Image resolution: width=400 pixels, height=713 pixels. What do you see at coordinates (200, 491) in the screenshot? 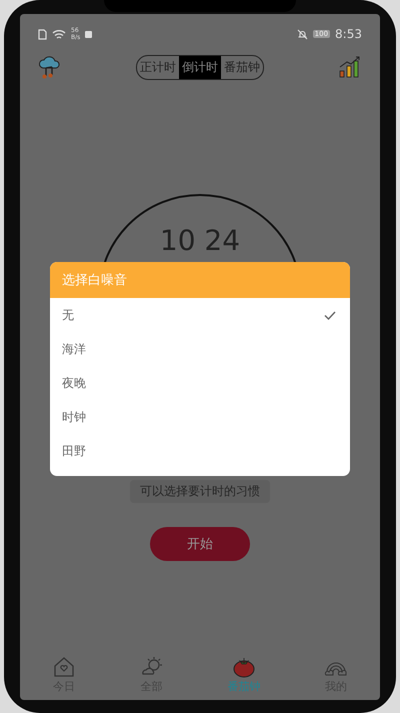
I see `hint-label: 可以选择要计时的习惯` at bounding box center [200, 491].